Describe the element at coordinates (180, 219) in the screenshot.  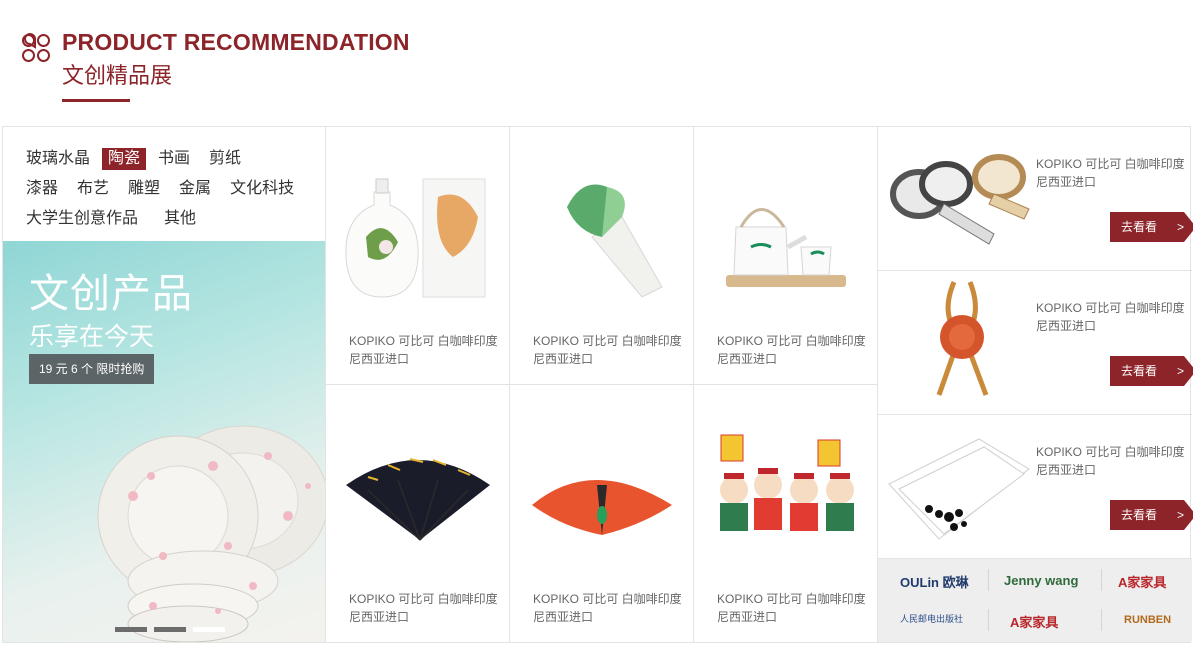
I see `category-other: 其他` at that location.